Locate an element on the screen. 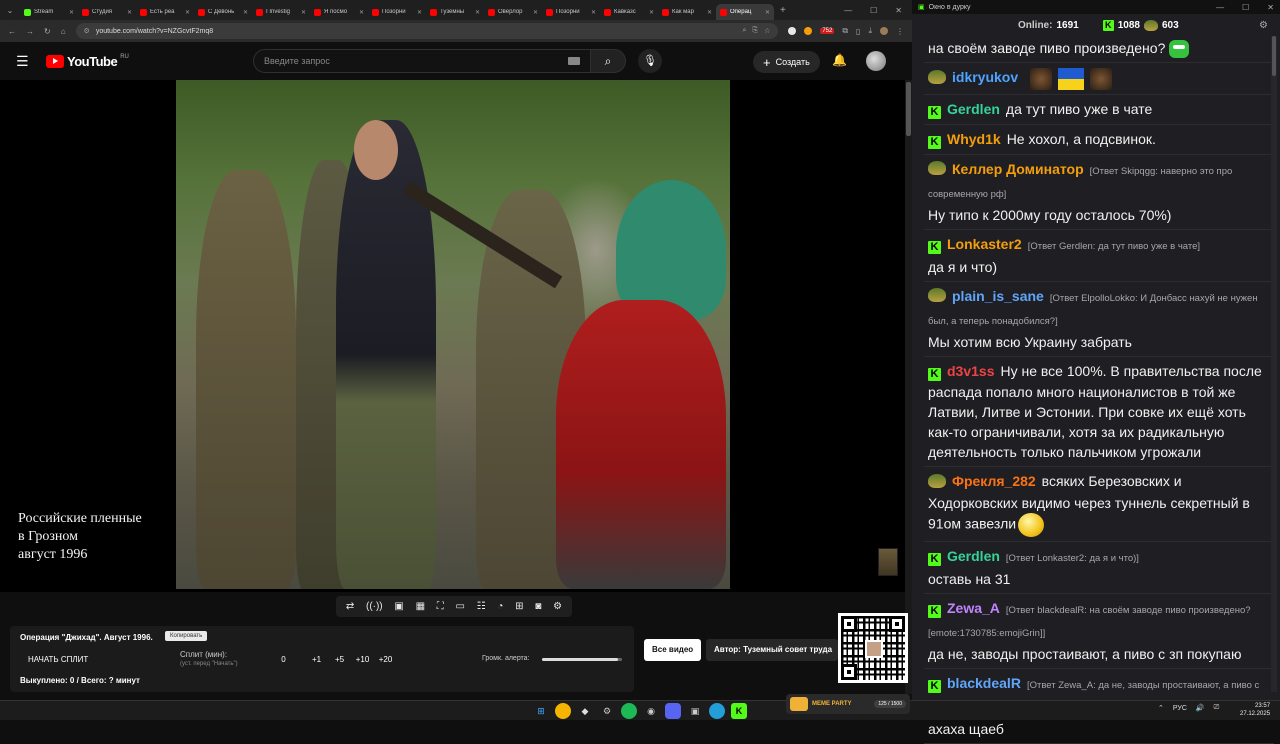 The width and height of the screenshot is (1280, 744). start-split-button: НАЧАТЬ СПЛИТ is located at coordinates (58, 659).